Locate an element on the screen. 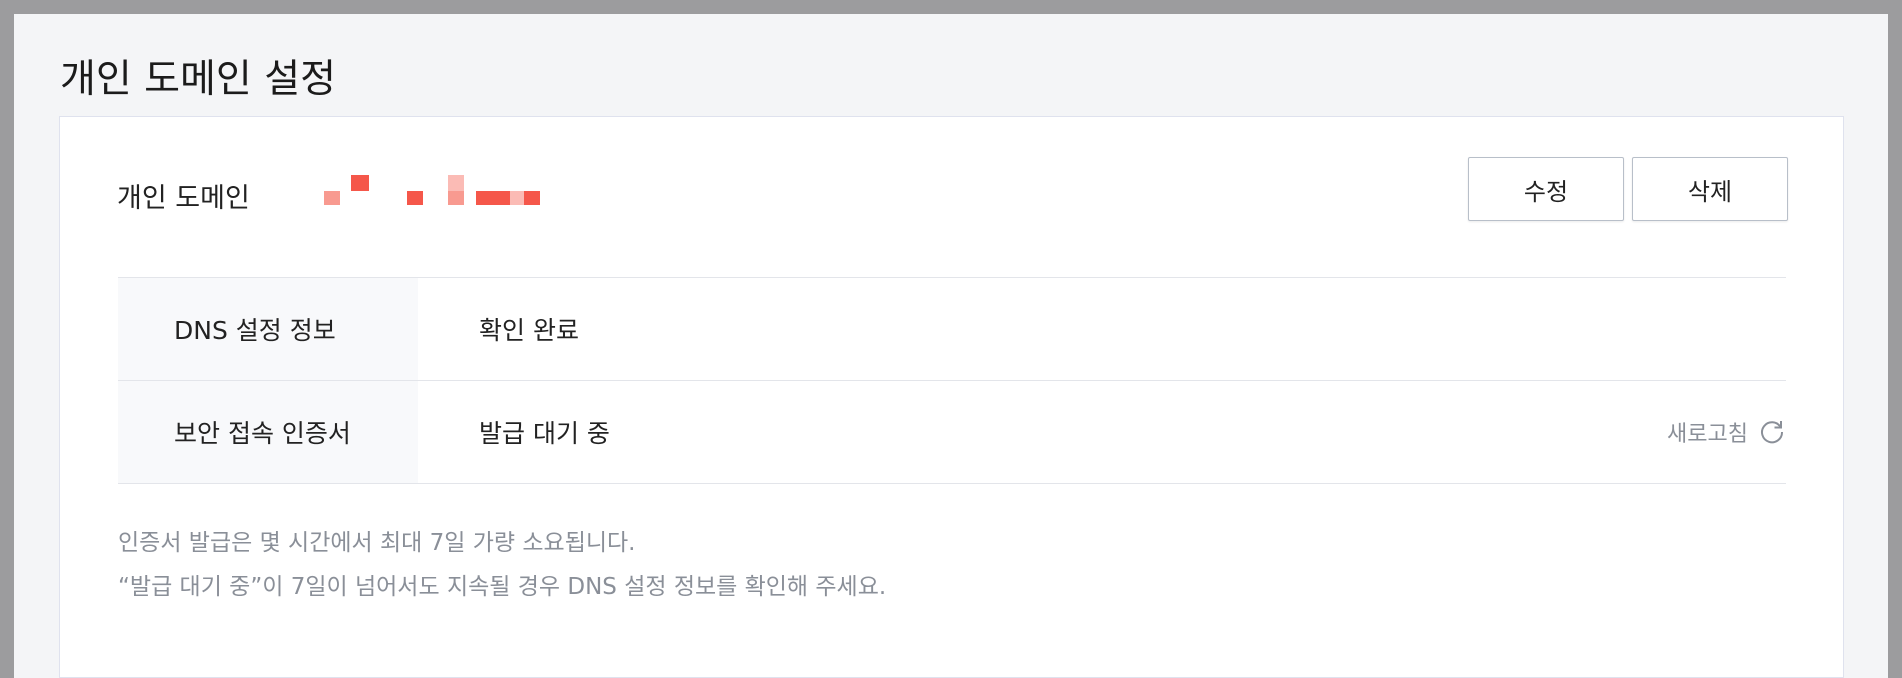  info-key: DNS 설정 정보 is located at coordinates (268, 329).